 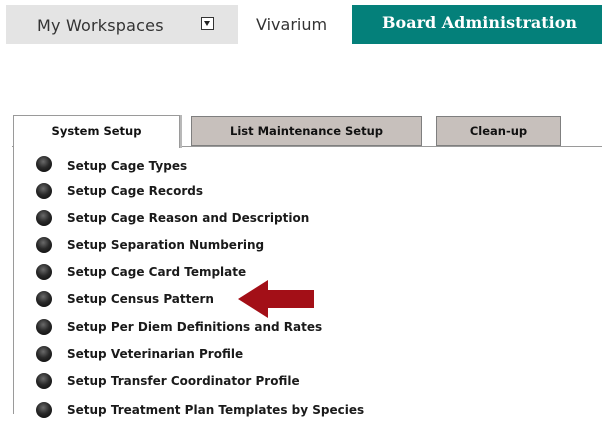 I want to click on menu-item-label: Setup Cage Reason and Description, so click(x=188, y=218).